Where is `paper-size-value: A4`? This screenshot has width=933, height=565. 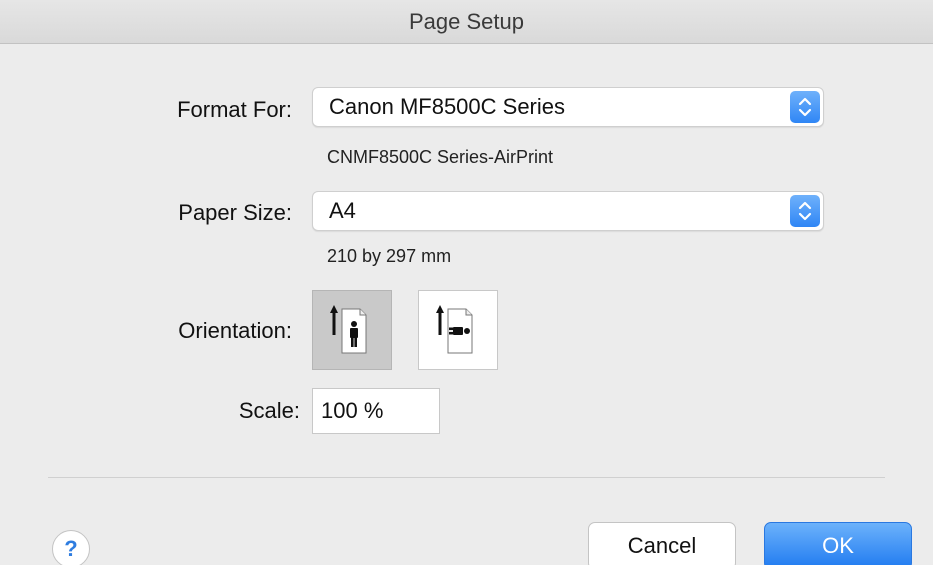 paper-size-value: A4 is located at coordinates (342, 210).